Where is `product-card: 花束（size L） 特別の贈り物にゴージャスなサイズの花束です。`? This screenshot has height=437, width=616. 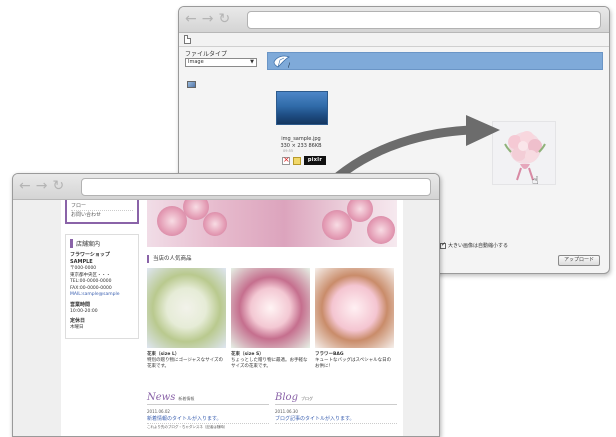
product-card: 花束（size L） 特別の贈り物にゴージャスなサイズの花束です。 is located at coordinates (186, 319).